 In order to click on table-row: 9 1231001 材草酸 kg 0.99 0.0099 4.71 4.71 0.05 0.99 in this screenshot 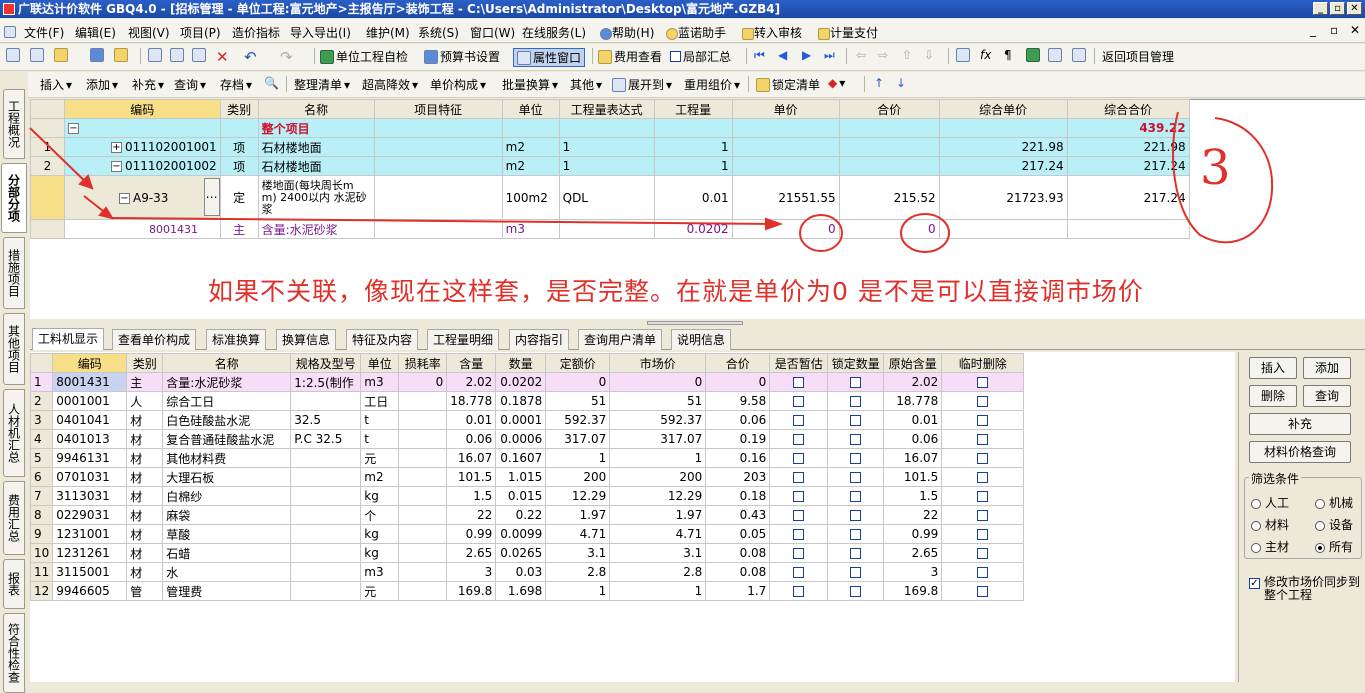, I will do `click(527, 534)`.